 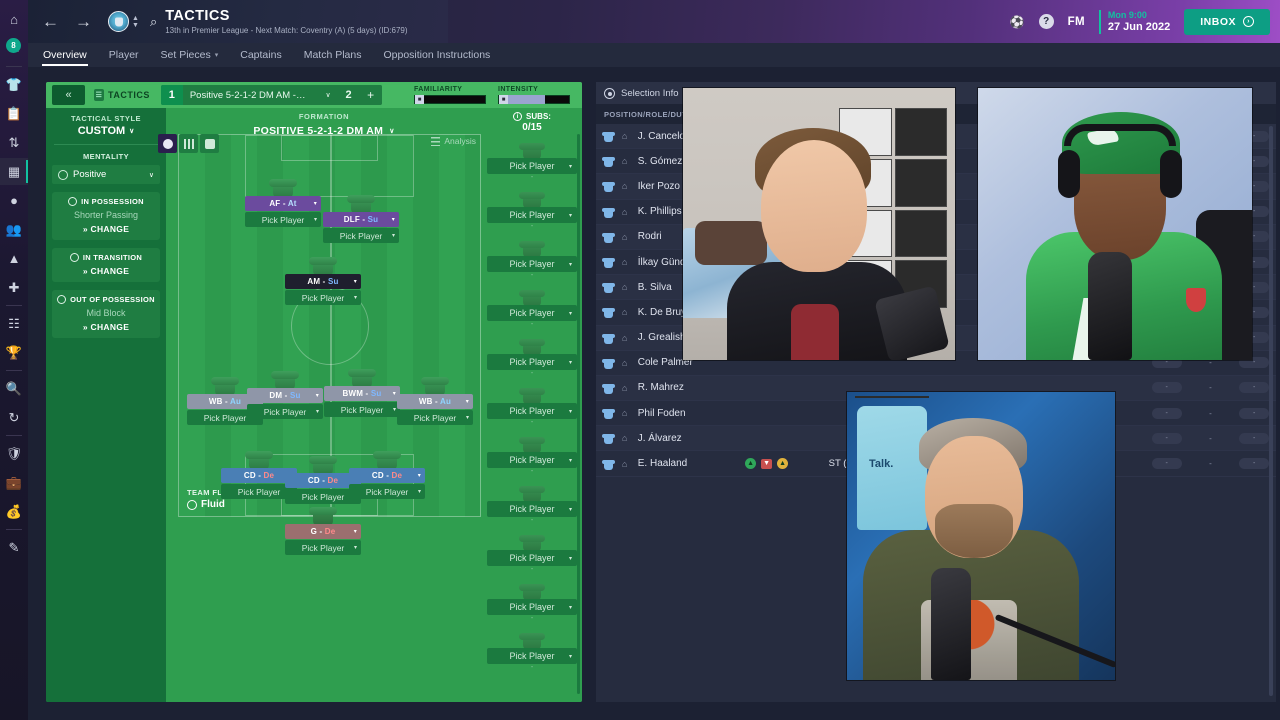 I want to click on tactics-icon: ▦, so click(x=14, y=171).